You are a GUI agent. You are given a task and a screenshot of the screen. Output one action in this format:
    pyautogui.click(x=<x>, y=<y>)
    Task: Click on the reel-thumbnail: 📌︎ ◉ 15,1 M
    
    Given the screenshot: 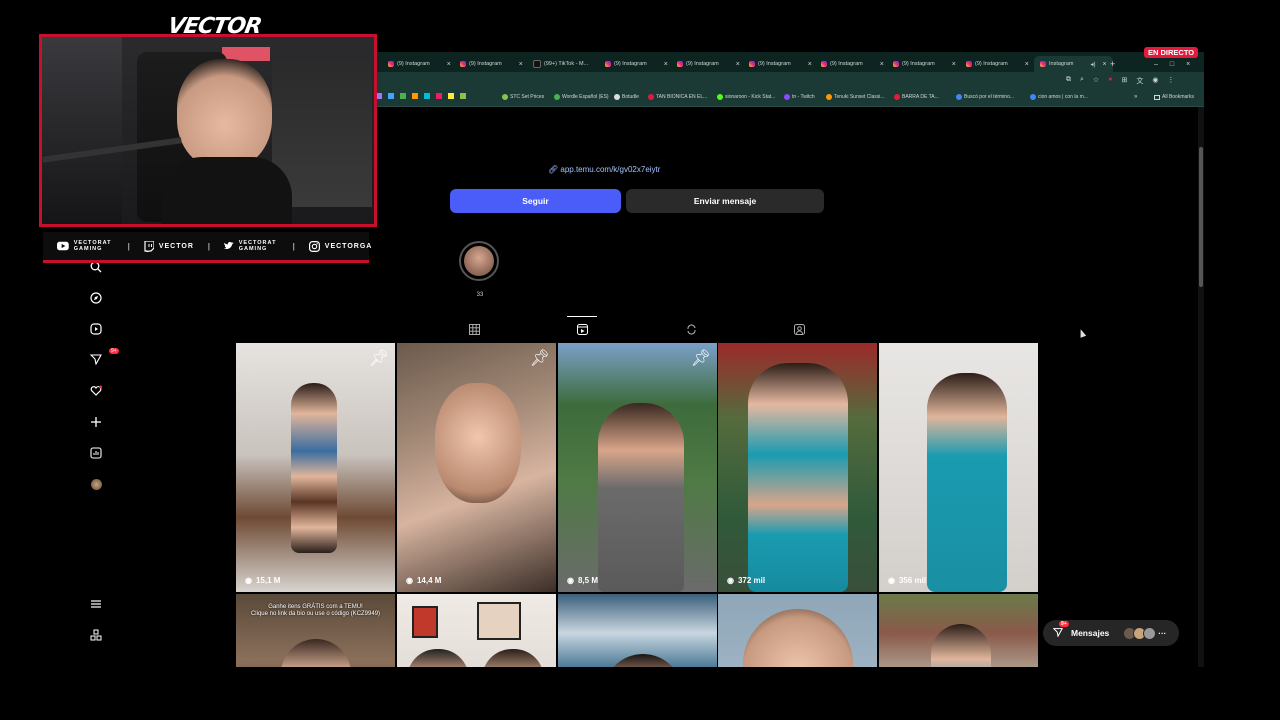 What is the action you would take?
    pyautogui.click(x=315, y=467)
    